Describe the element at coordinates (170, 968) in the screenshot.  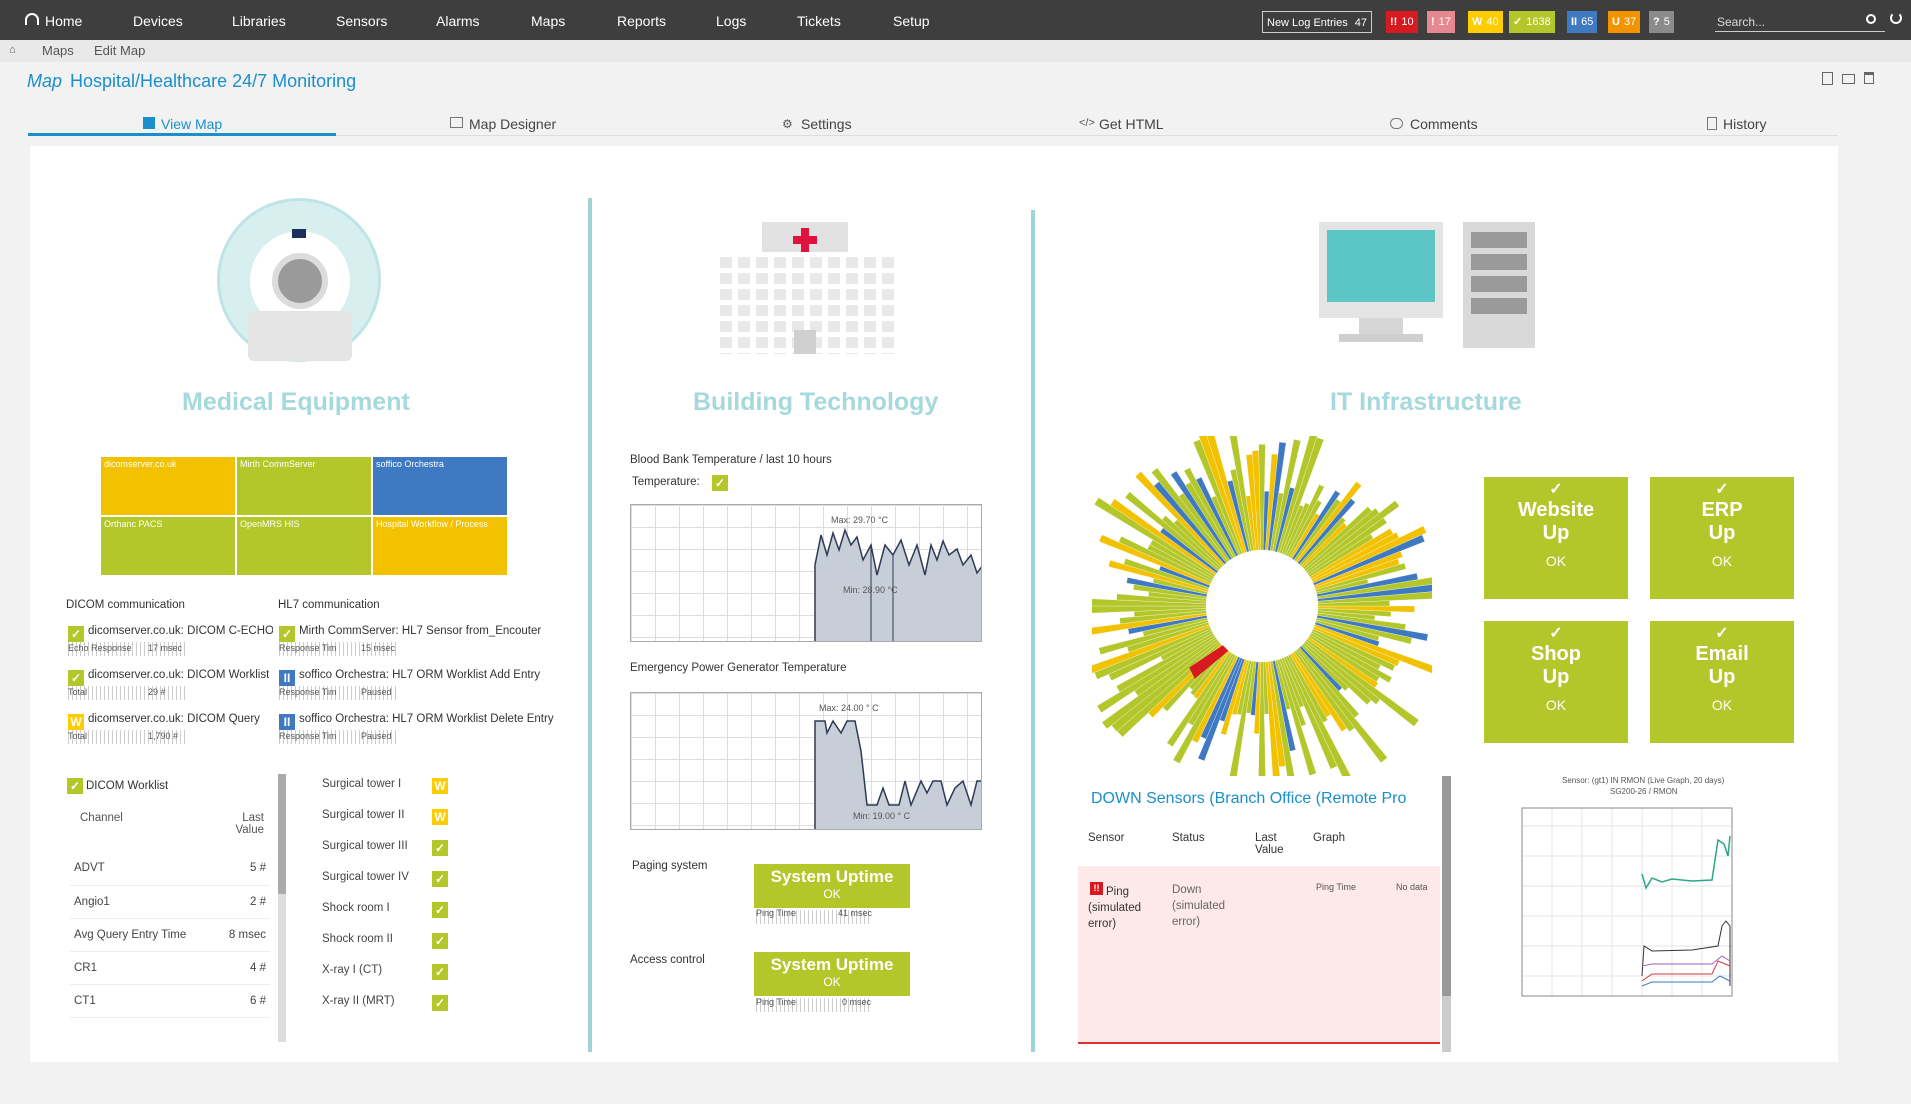
I see `worklist-row: CR1 4 #` at that location.